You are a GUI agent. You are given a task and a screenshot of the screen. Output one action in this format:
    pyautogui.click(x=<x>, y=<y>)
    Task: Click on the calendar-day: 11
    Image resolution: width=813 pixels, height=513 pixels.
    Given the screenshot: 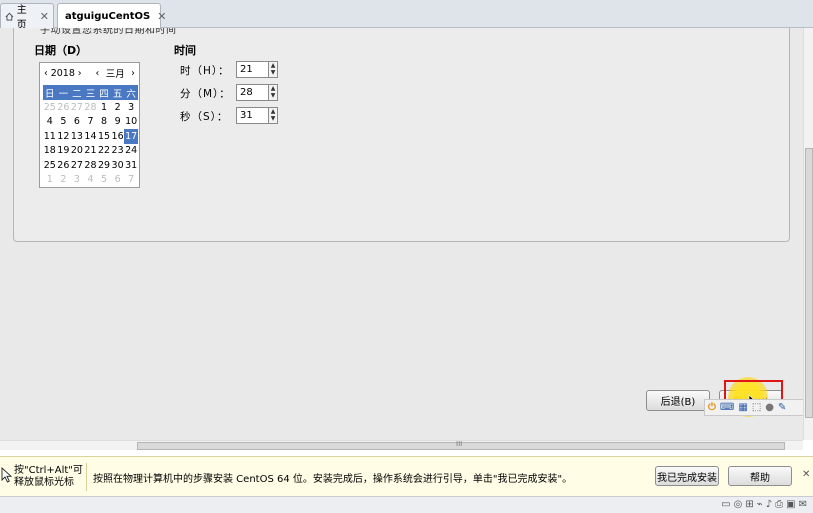 What is the action you would take?
    pyautogui.click(x=50, y=136)
    